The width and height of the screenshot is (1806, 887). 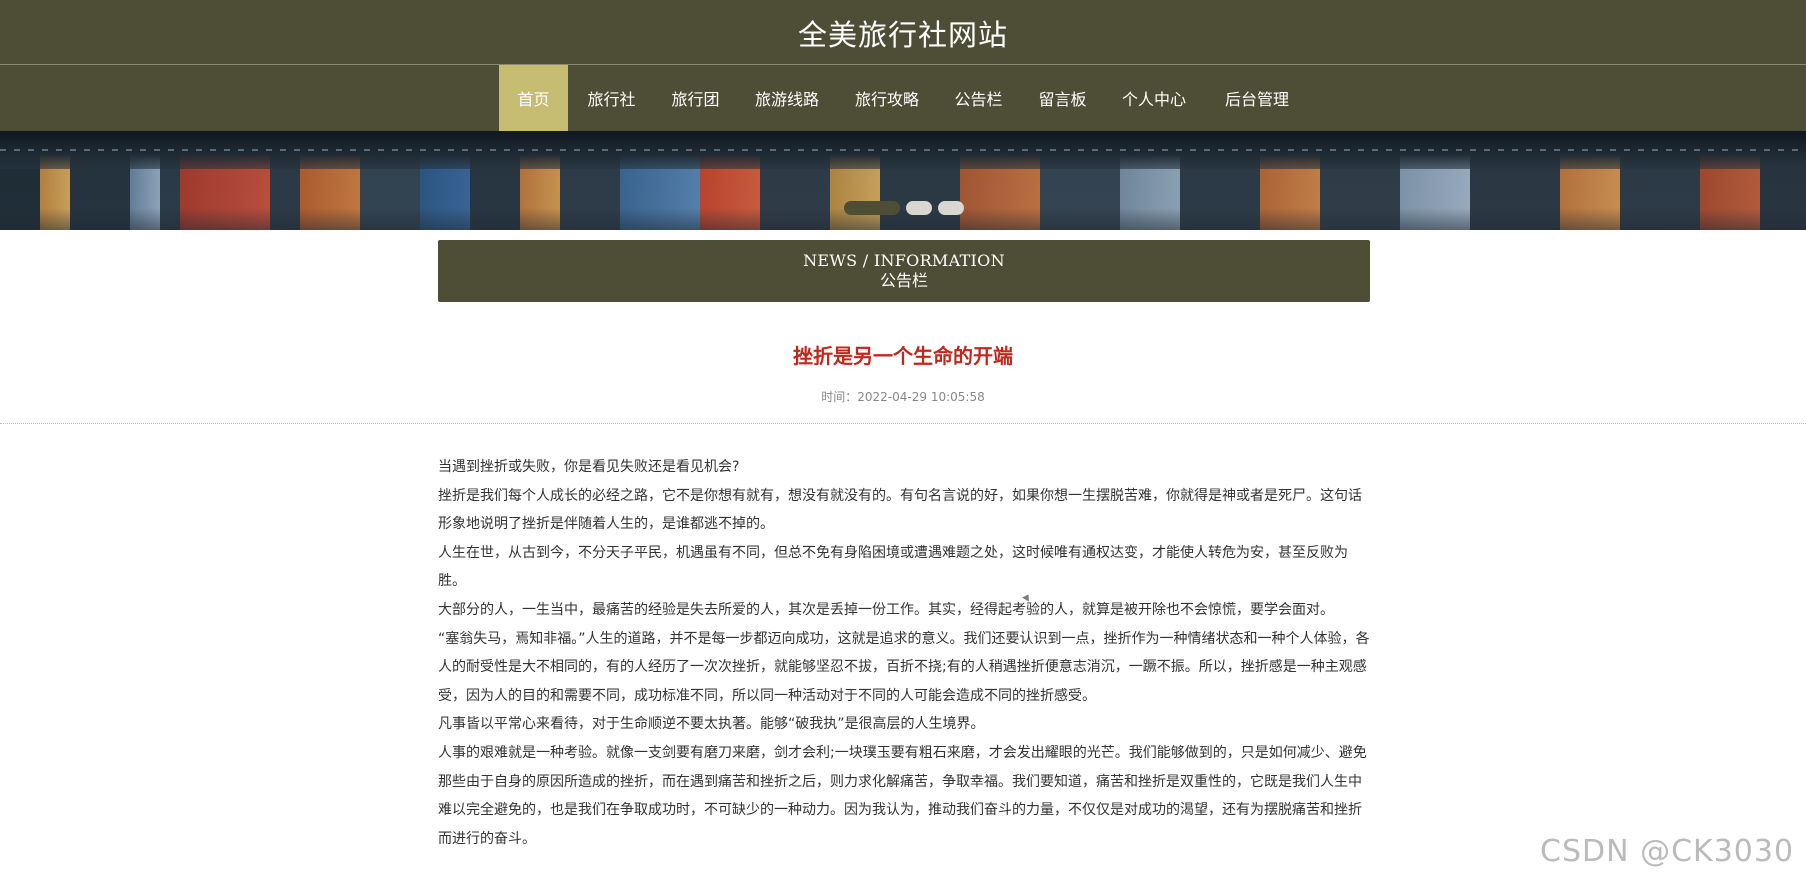 I want to click on article-title: 挫折是另一个生命的开端, so click(x=903, y=356).